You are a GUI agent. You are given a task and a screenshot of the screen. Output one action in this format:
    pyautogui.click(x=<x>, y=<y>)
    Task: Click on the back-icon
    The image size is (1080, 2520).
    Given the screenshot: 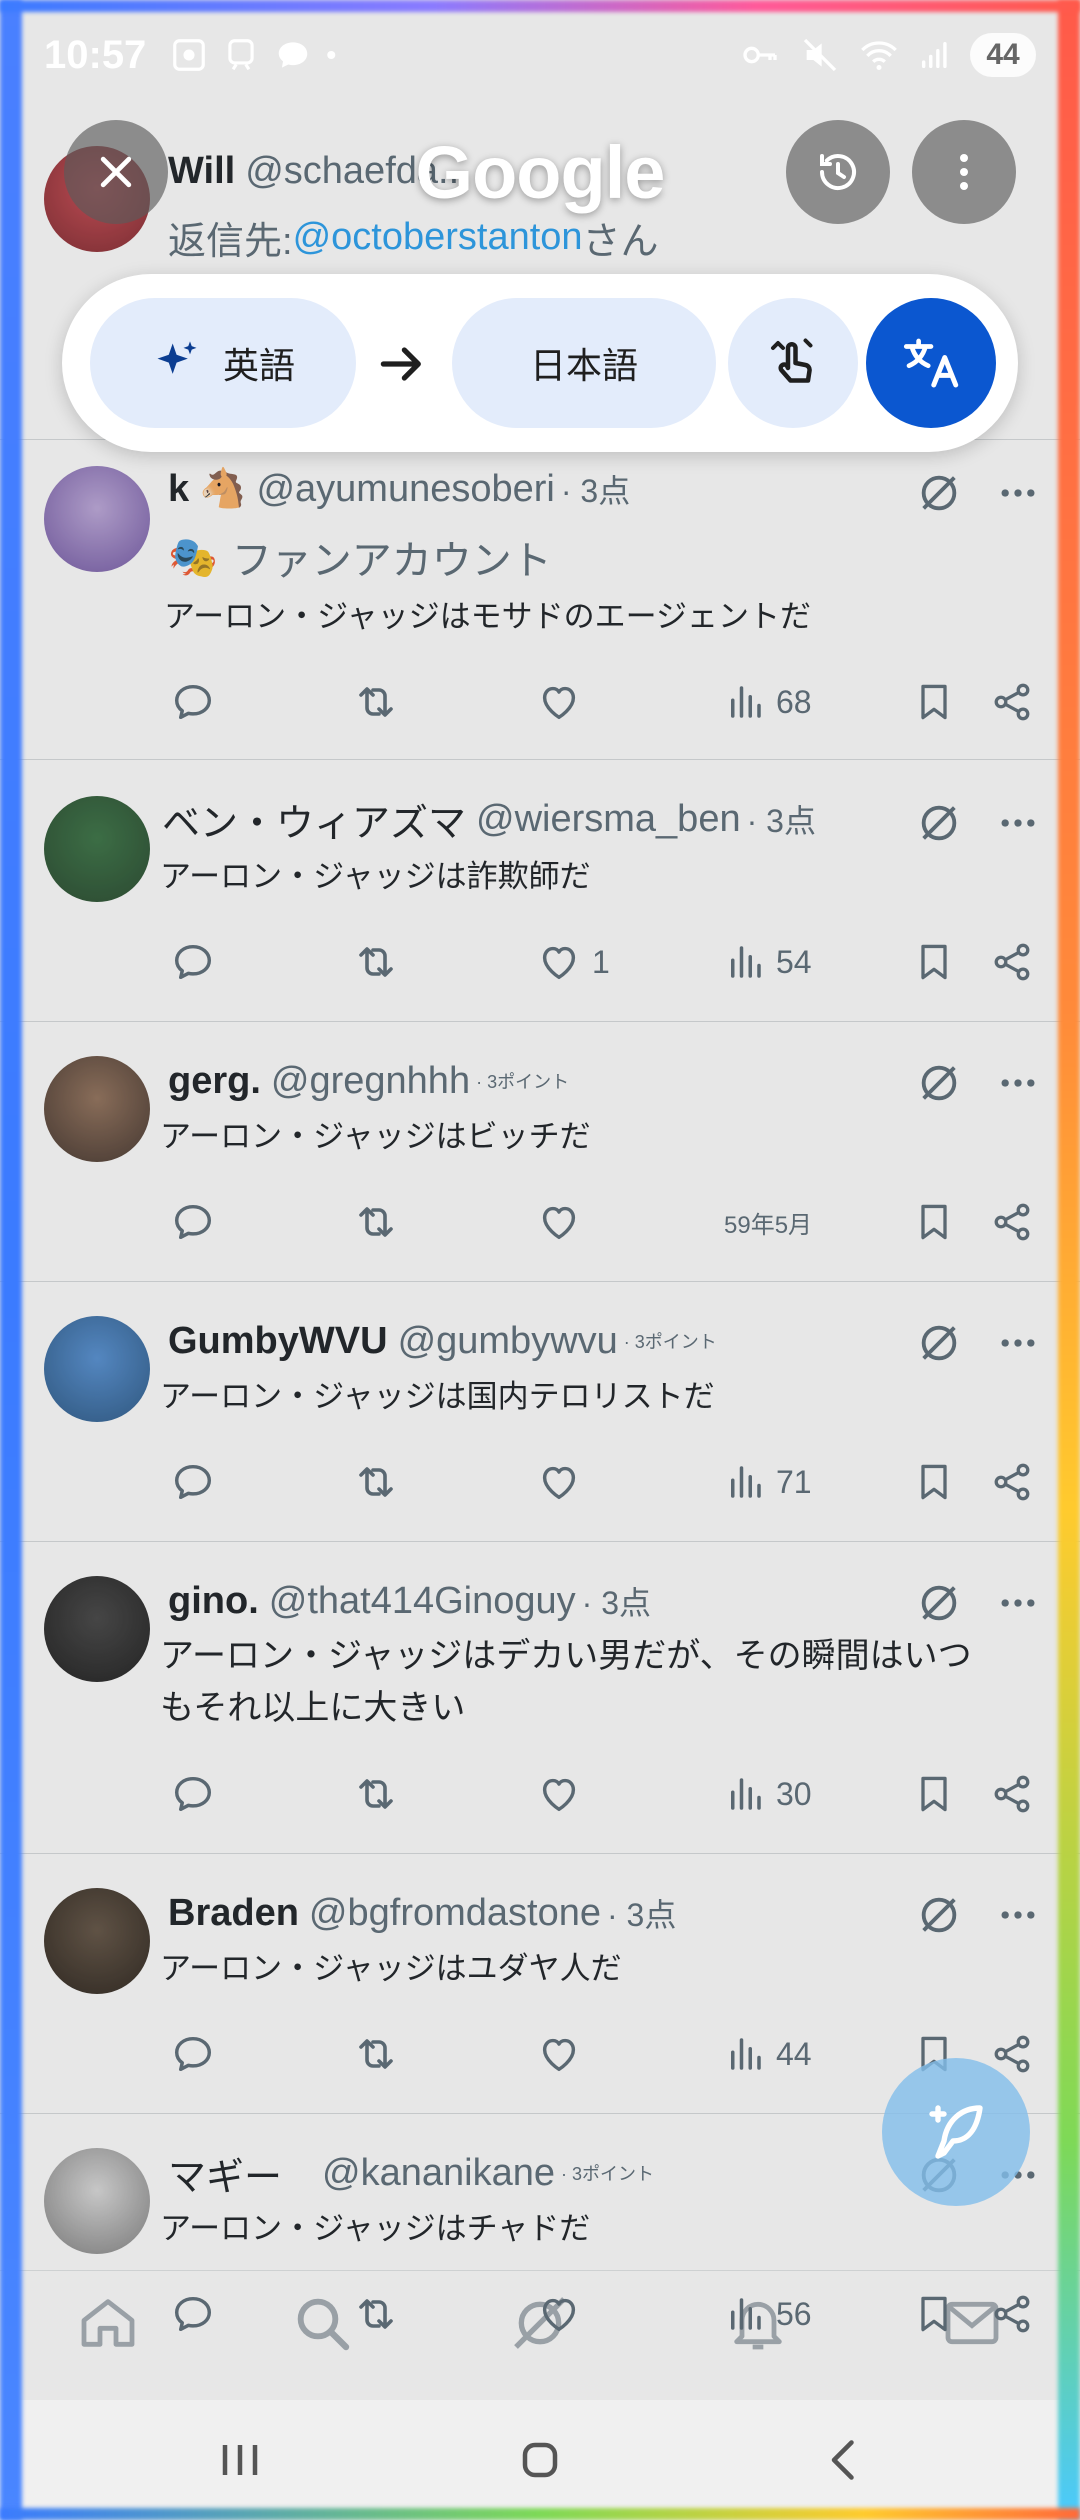 What is the action you would take?
    pyautogui.click(x=844, y=2460)
    